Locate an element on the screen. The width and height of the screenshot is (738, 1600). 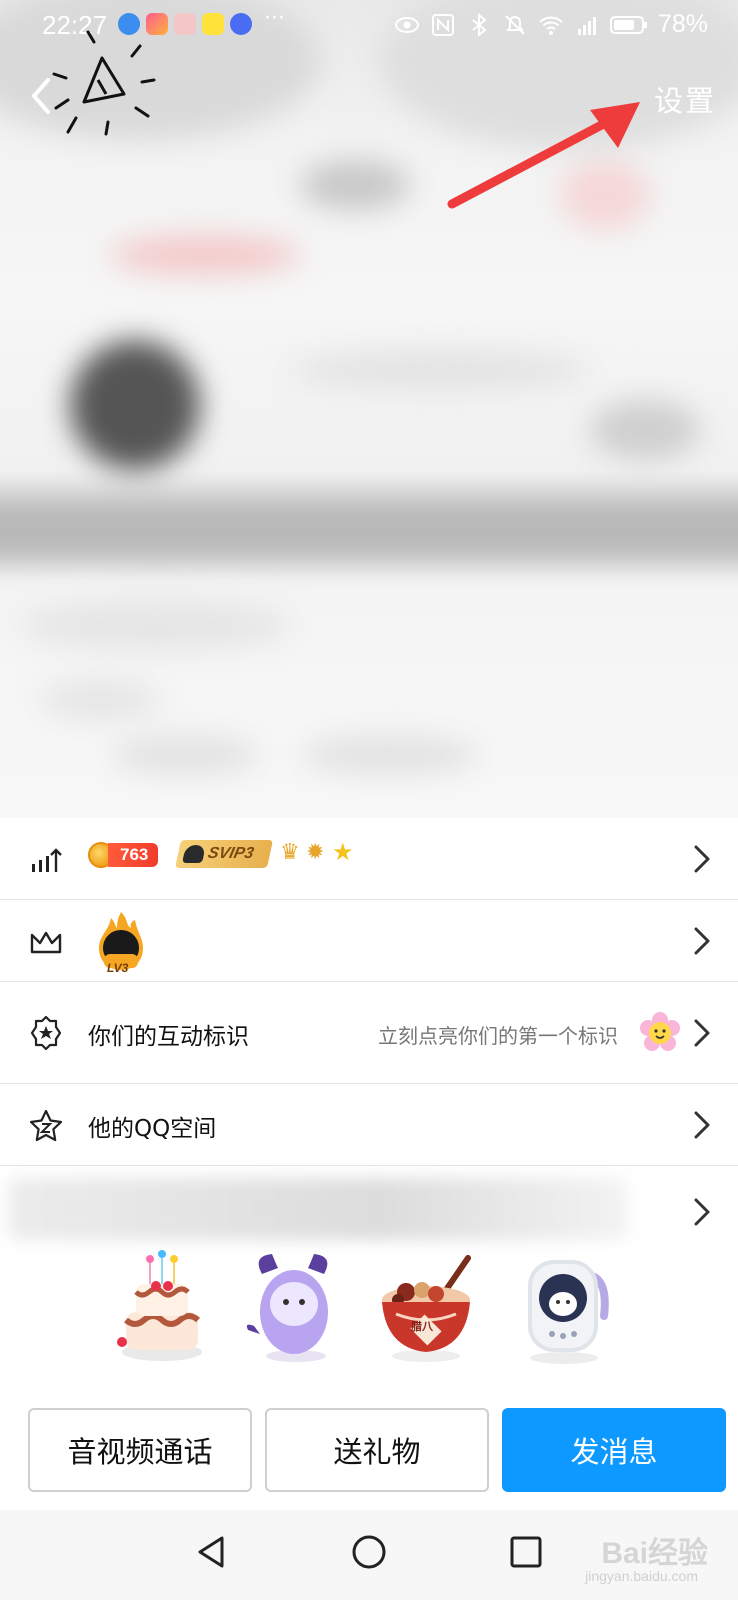
svip-label: SVIP3 is located at coordinates (231, 853).